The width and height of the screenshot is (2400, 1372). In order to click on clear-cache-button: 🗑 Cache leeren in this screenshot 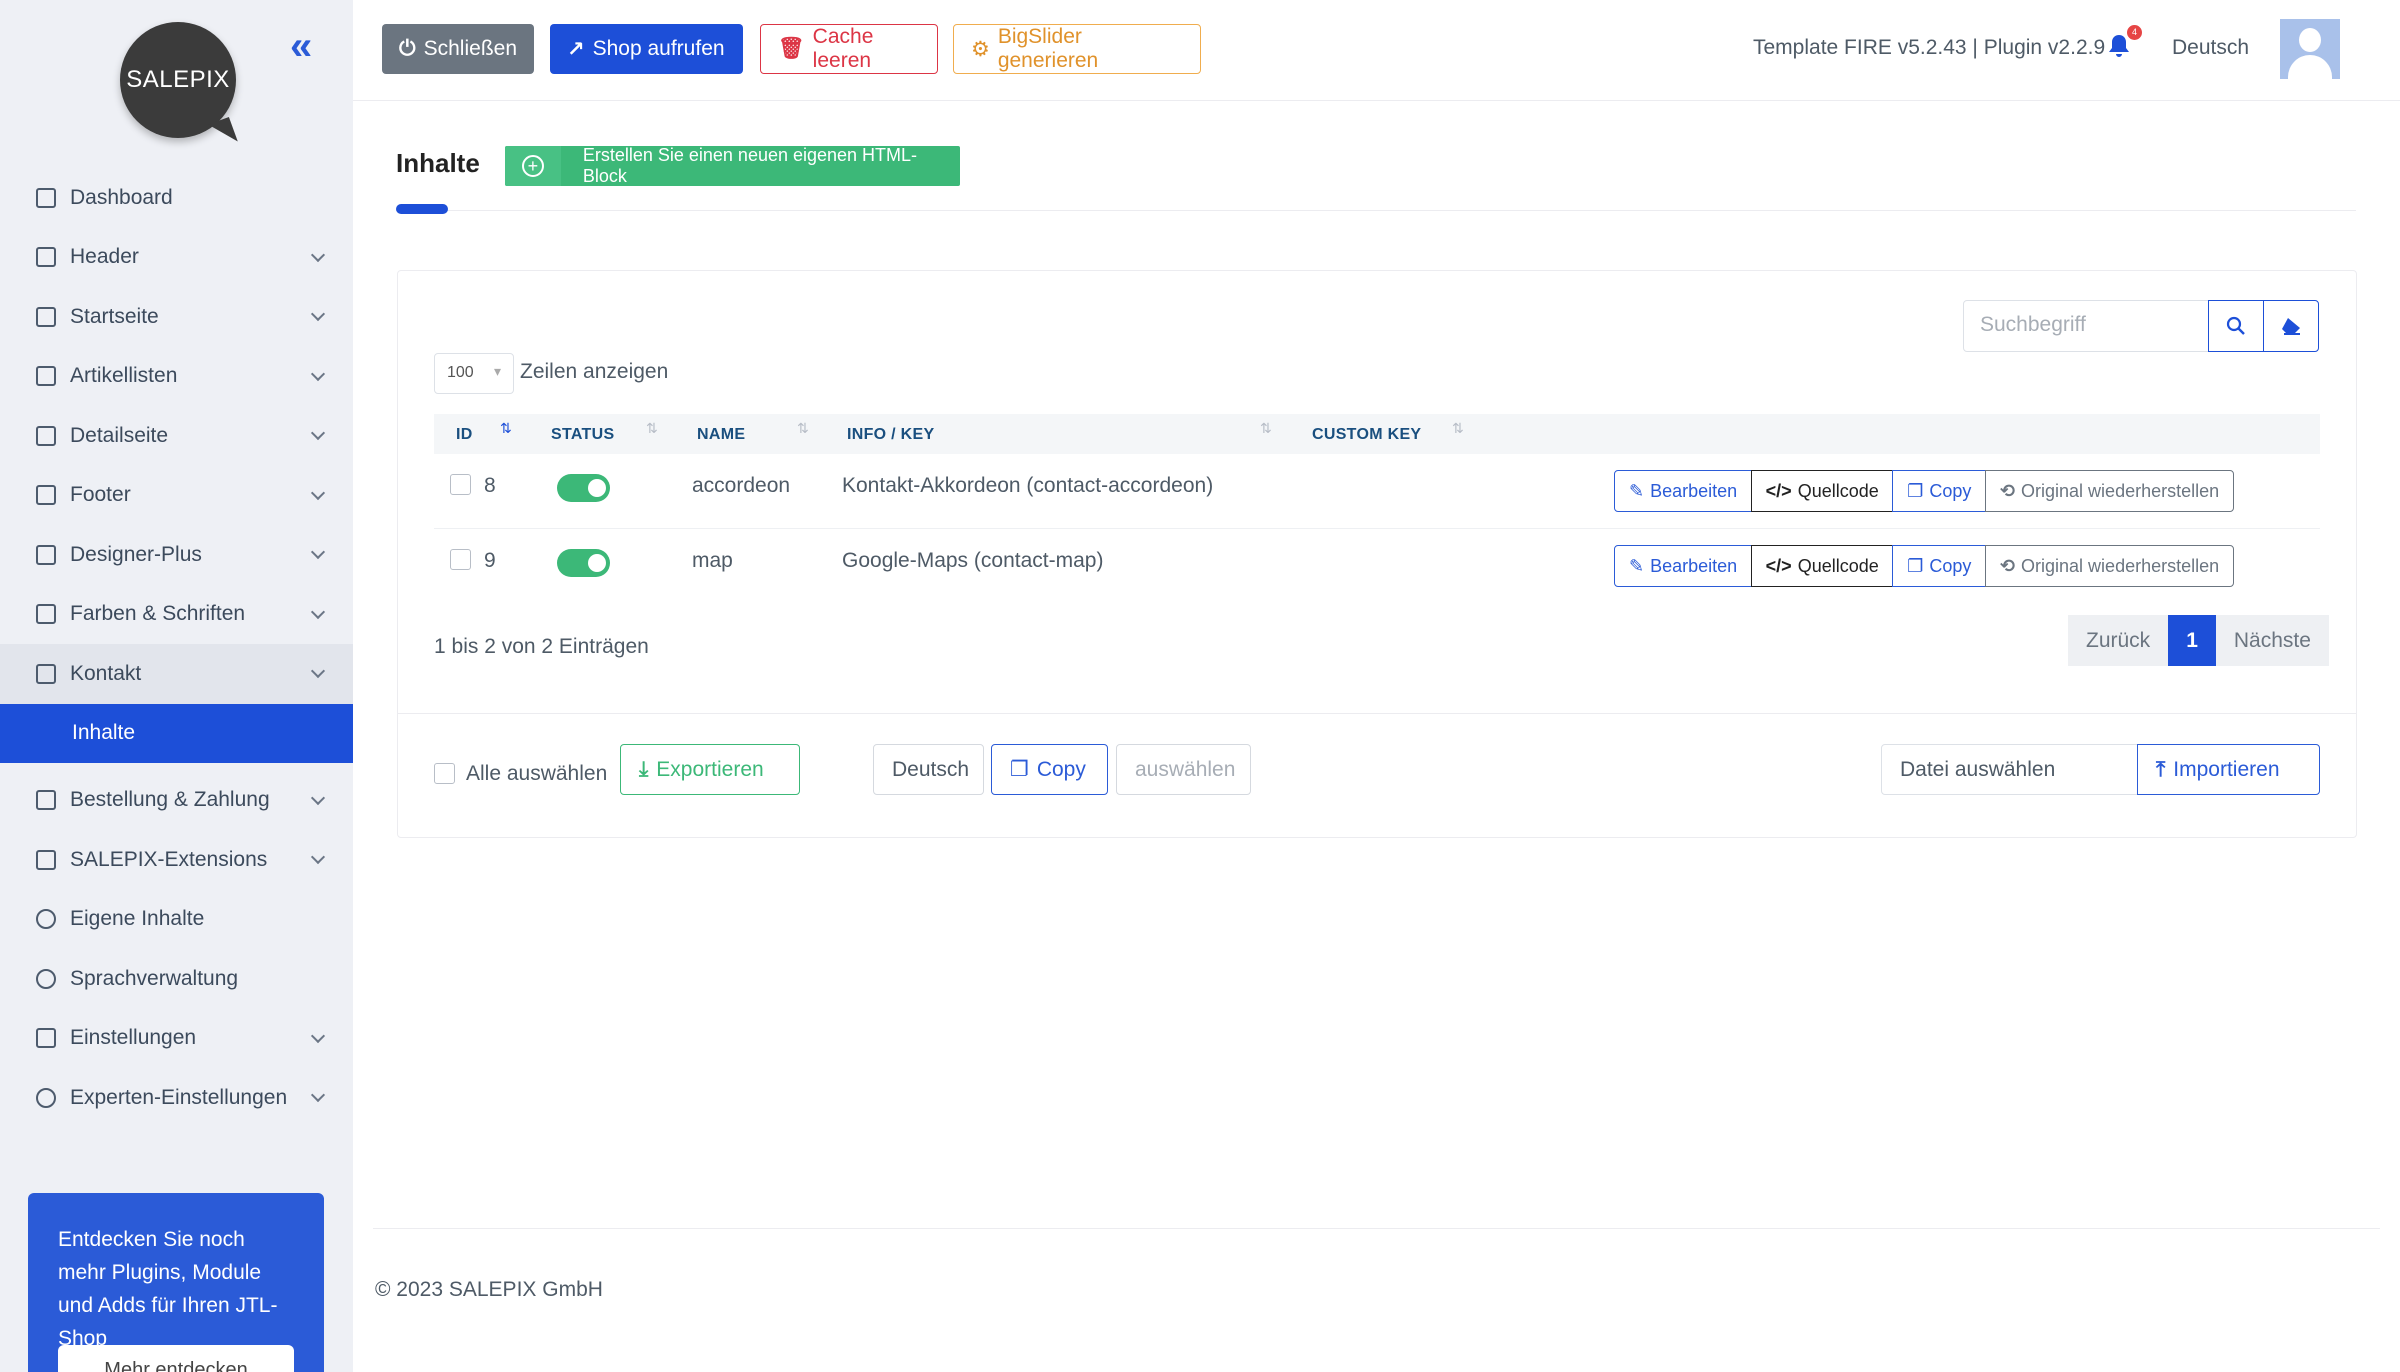, I will do `click(849, 49)`.